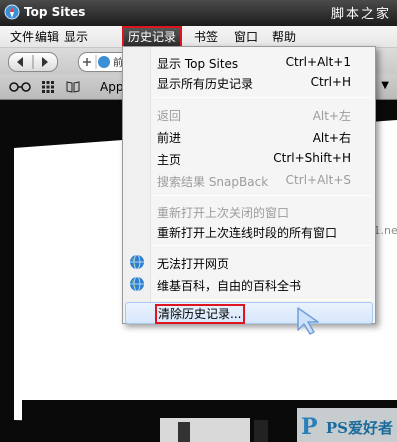 Image resolution: width=397 pixels, height=442 pixels. What do you see at coordinates (249, 262) in the screenshot?
I see `menu-item-history-page-1: 无法打开网页` at bounding box center [249, 262].